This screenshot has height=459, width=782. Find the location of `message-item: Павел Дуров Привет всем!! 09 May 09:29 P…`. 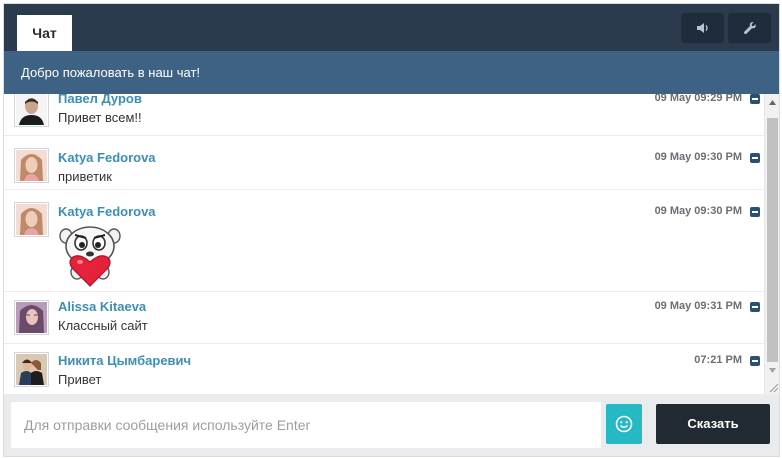

message-item: Павел Дуров Привет всем!! 09 May 09:29 P… is located at coordinates (384, 115).